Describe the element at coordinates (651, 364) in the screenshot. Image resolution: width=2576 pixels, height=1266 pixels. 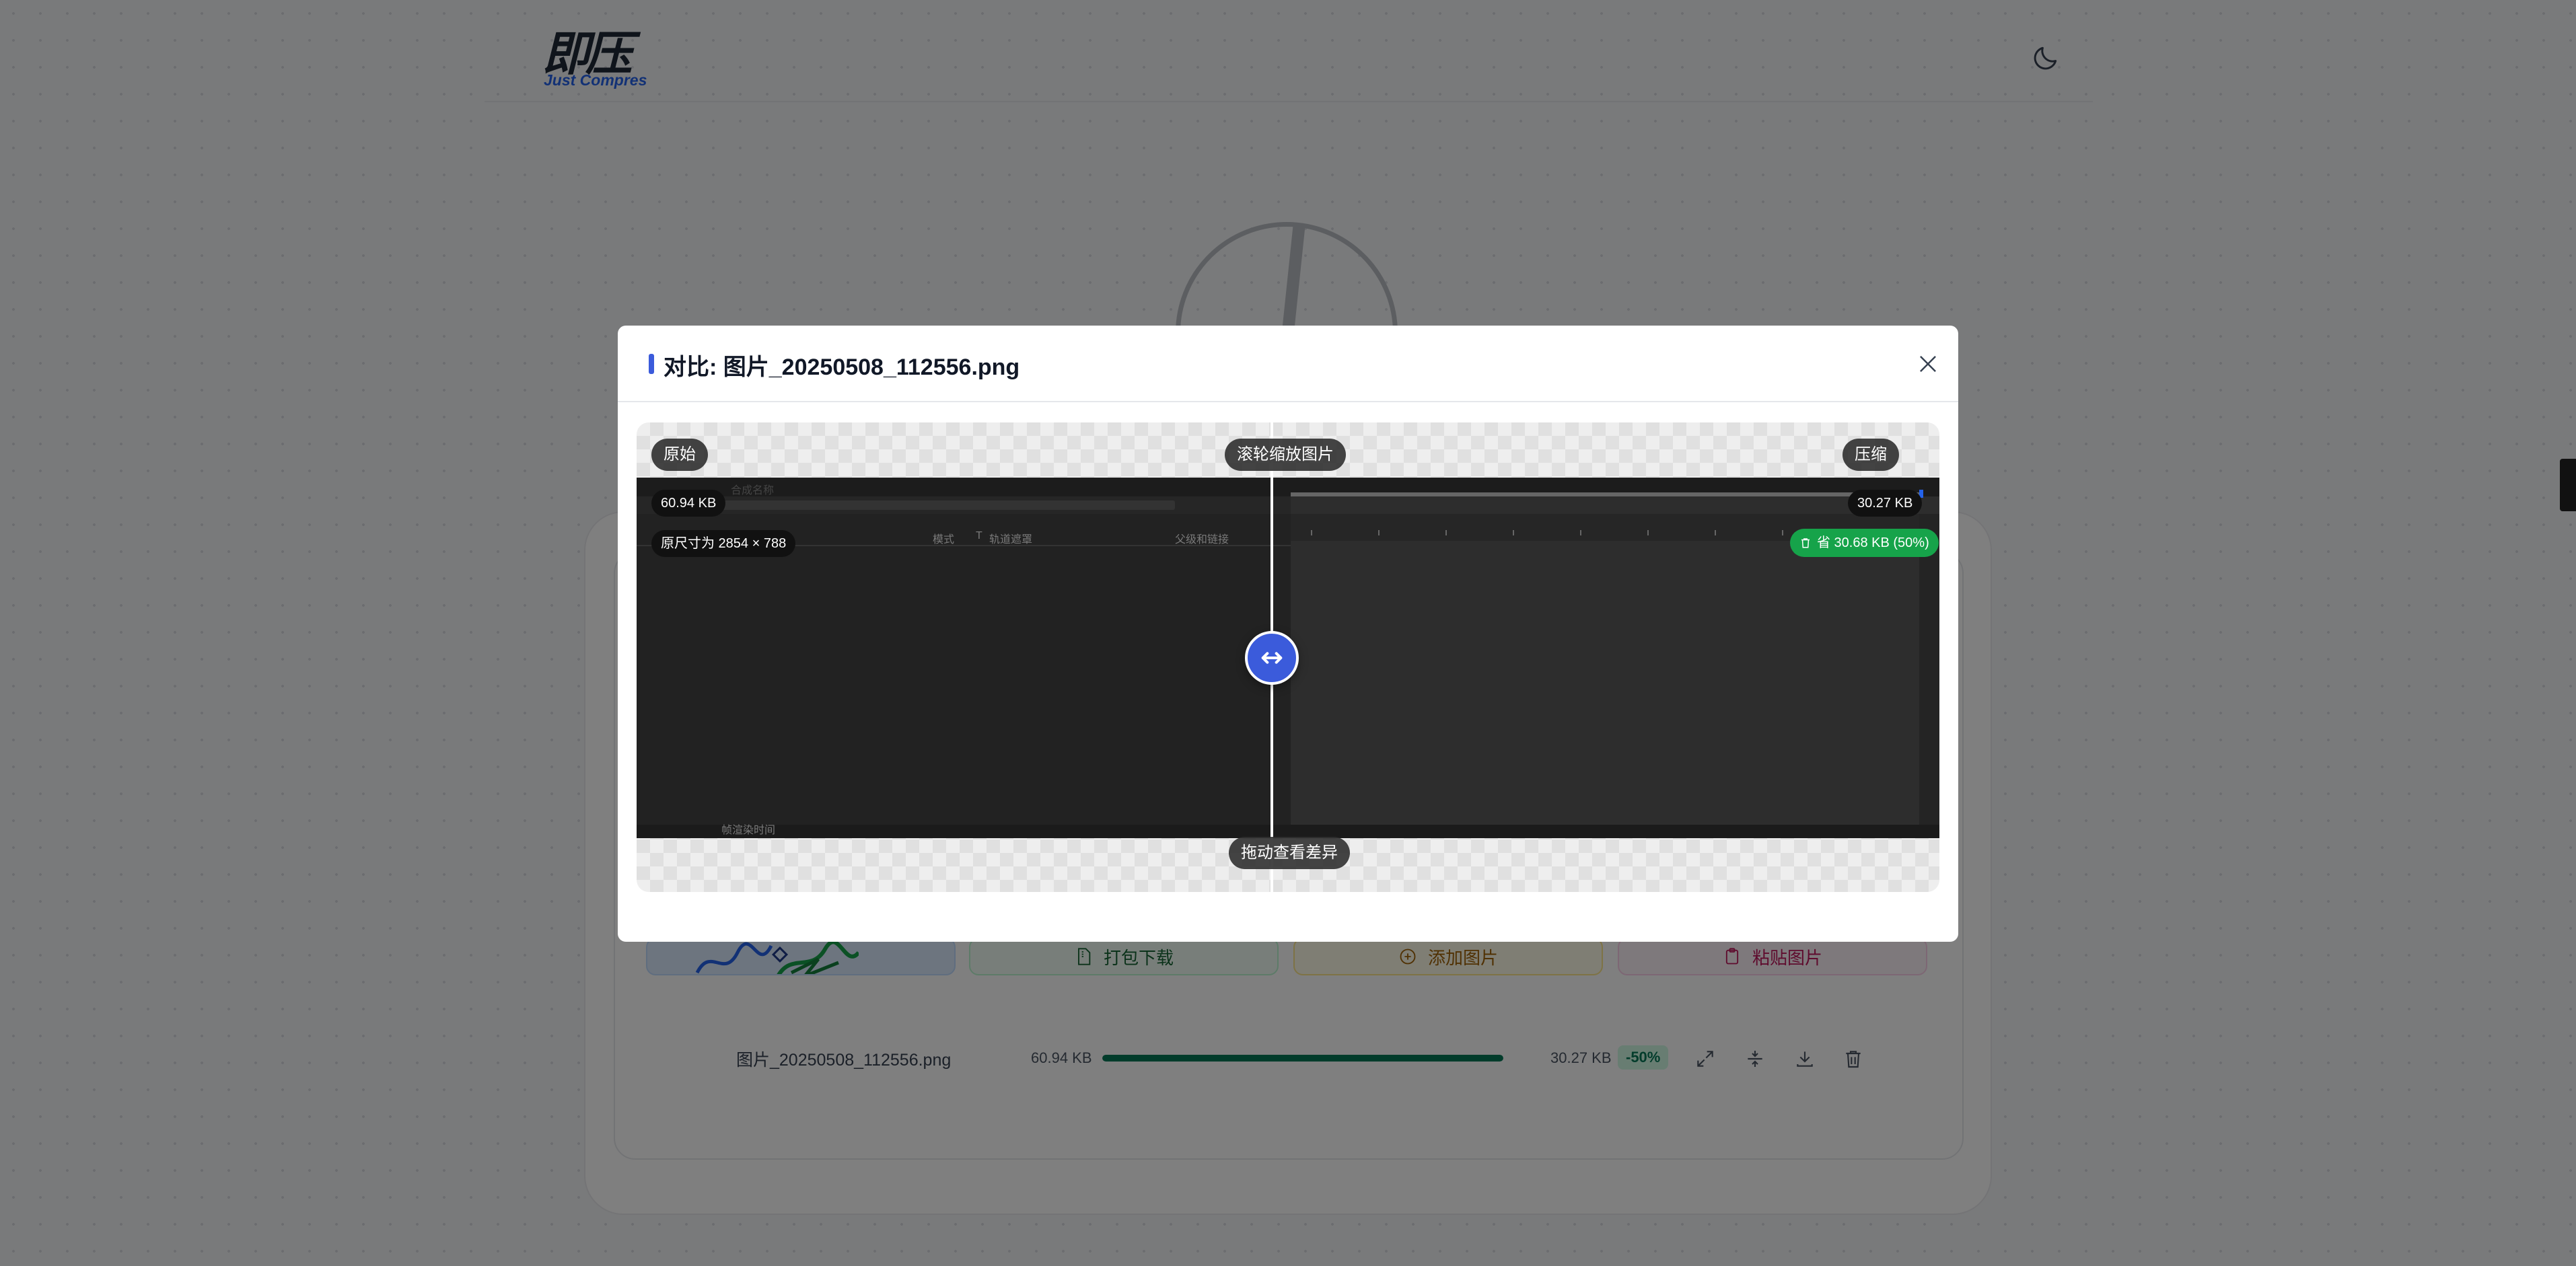
I see `title-accent-bar` at that location.